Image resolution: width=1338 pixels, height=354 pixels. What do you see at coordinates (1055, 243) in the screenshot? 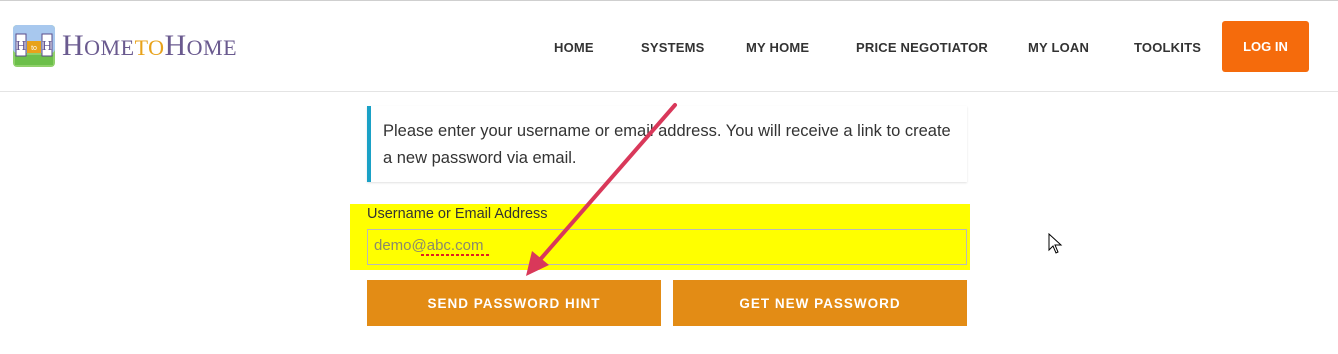
I see `mouse-cursor-icon` at bounding box center [1055, 243].